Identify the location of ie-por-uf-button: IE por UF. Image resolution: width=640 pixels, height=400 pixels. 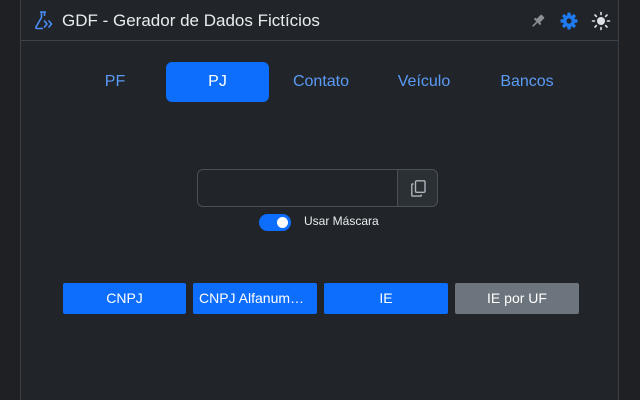
(517, 298).